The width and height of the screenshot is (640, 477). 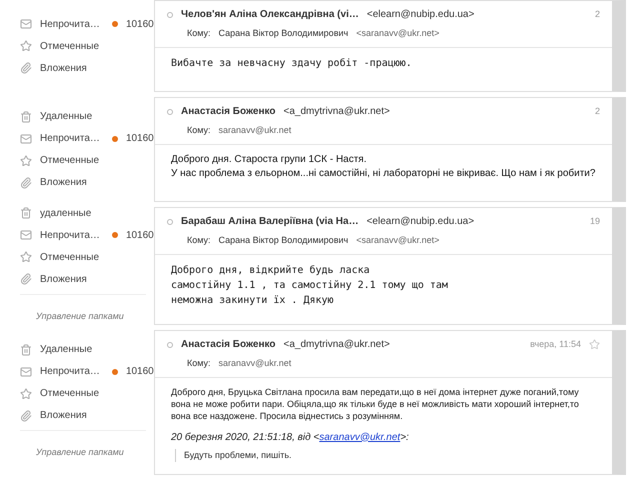 What do you see at coordinates (290, 437) in the screenshot?
I see `quote-header: 20 березня 2020, 21:51:18, від <saranavv@ukr.net>:` at bounding box center [290, 437].